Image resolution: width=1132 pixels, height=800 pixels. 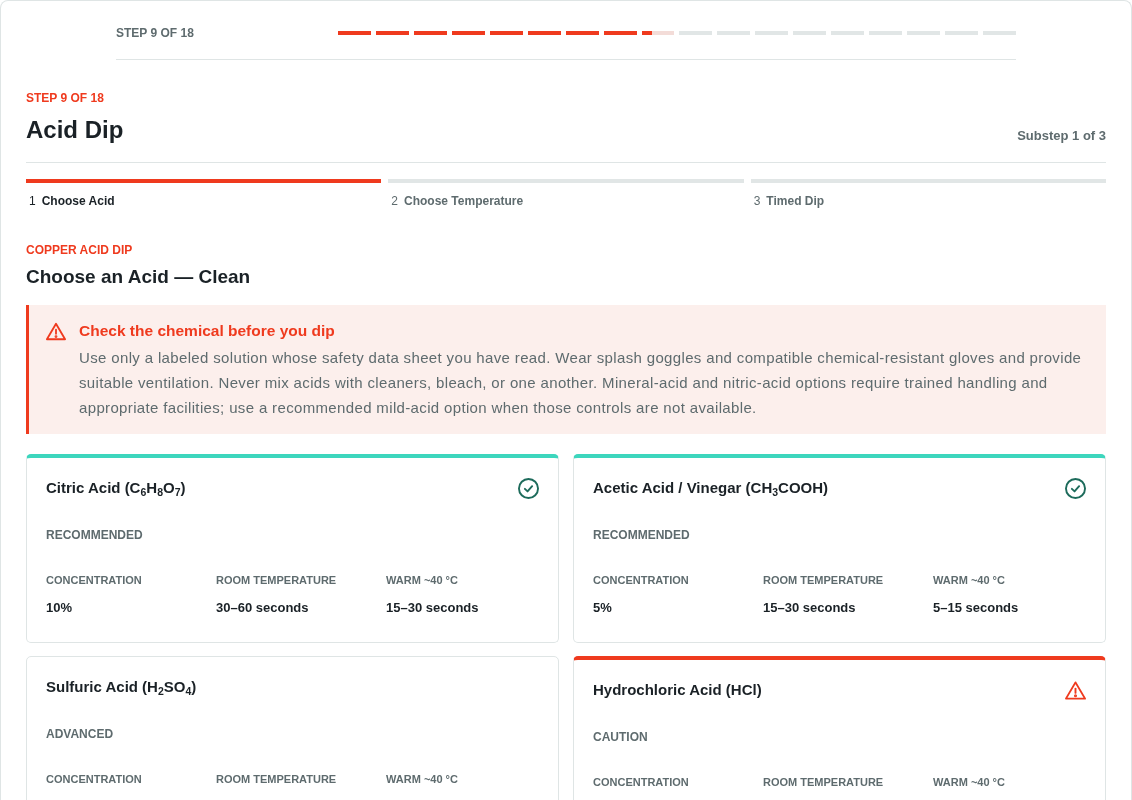 I want to click on step-title: Acid Dip, so click(x=75, y=130).